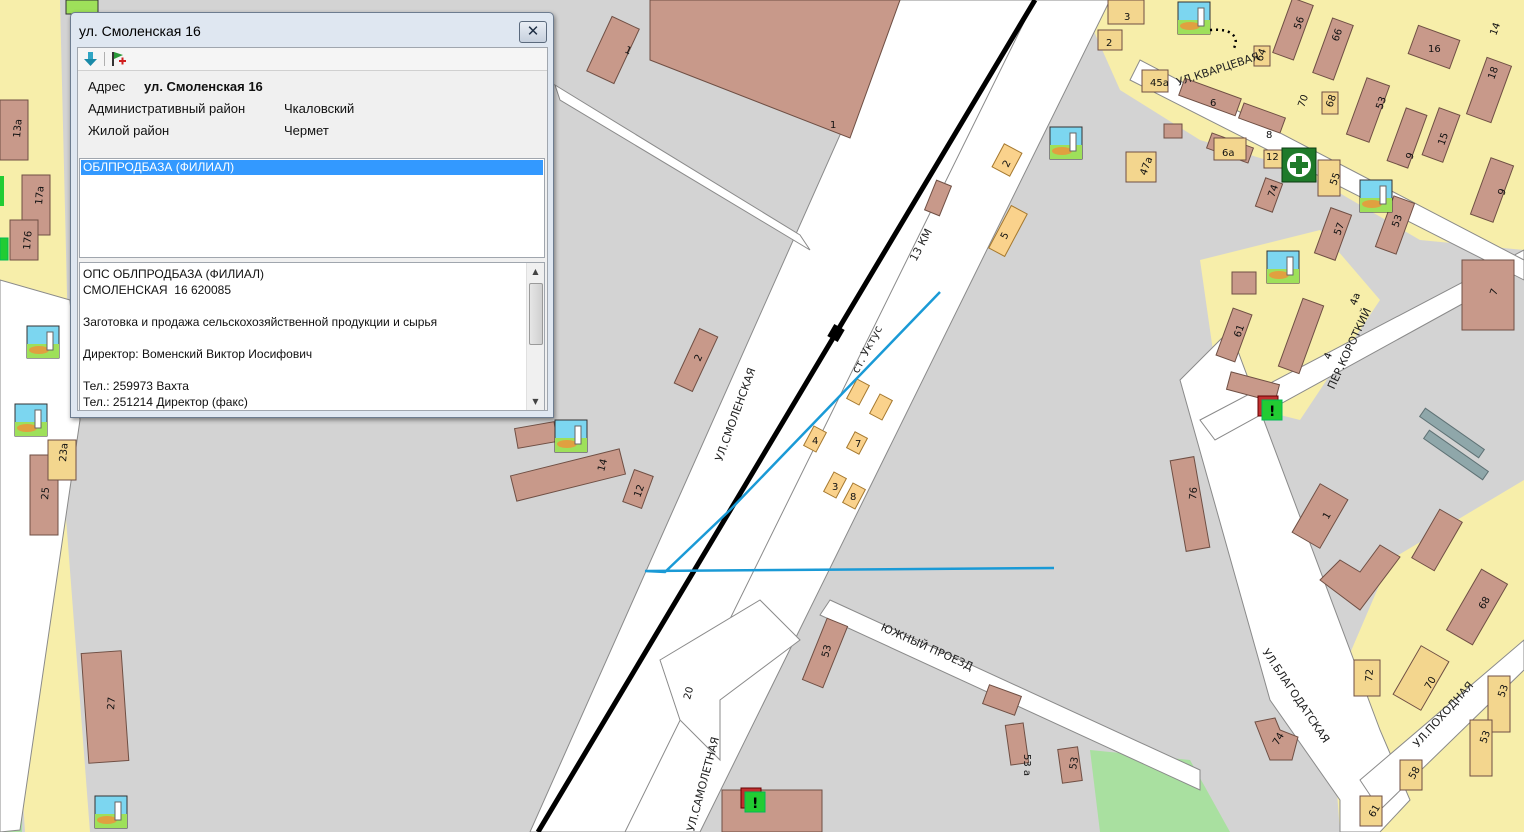 Image resolution: width=1524 pixels, height=832 pixels. Describe the element at coordinates (64, 453) in the screenshot. I see `building-number: 23а` at that location.